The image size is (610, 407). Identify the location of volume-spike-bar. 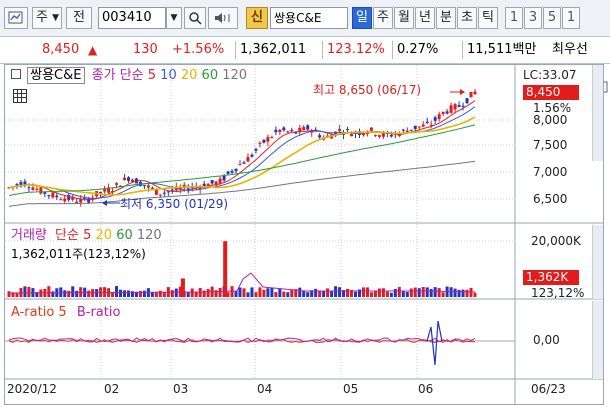
(225, 269).